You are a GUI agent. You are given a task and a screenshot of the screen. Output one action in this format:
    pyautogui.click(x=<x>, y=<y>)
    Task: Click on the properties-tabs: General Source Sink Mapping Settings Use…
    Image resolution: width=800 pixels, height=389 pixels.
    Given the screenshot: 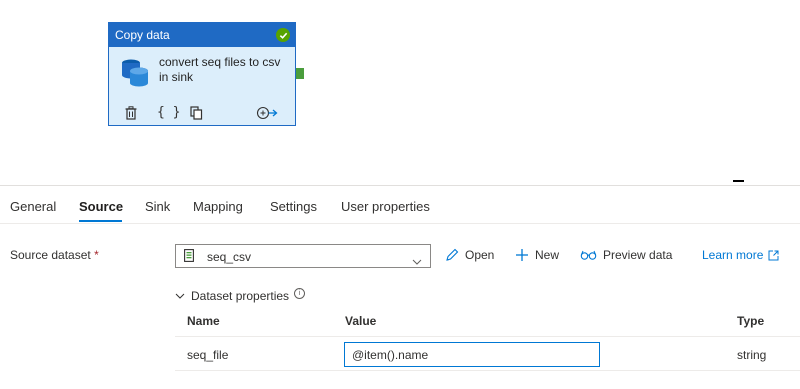 What is the action you would take?
    pyautogui.click(x=400, y=204)
    